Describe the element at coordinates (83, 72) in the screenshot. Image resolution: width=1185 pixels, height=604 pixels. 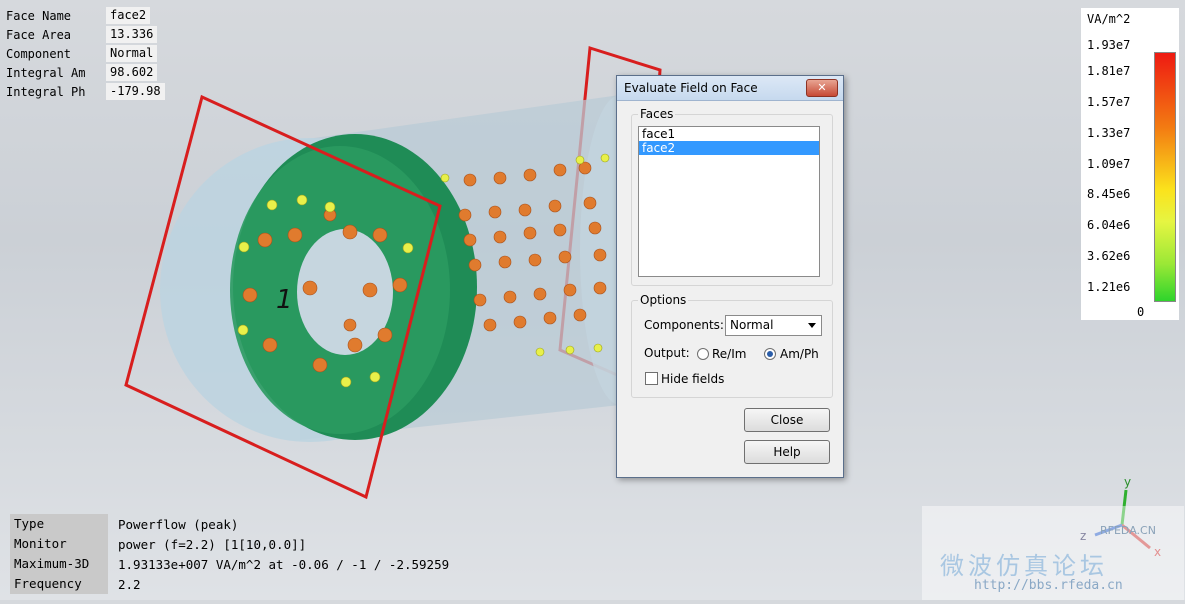
I see `integral-am-row: Integral Am 98.602` at that location.